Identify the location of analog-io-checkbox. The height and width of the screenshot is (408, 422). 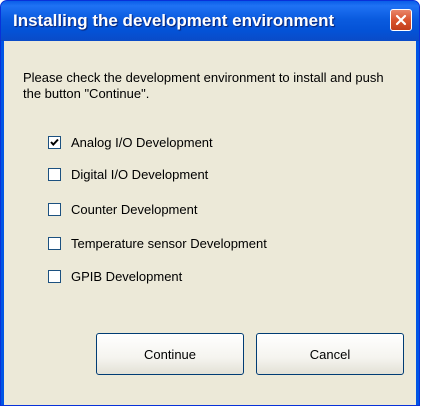
(54, 142).